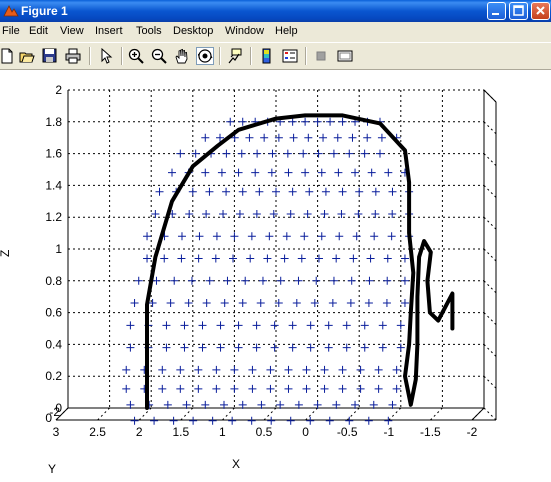 Image resolution: width=551 pixels, height=482 pixels. I want to click on menu-edit: Edit, so click(38, 31).